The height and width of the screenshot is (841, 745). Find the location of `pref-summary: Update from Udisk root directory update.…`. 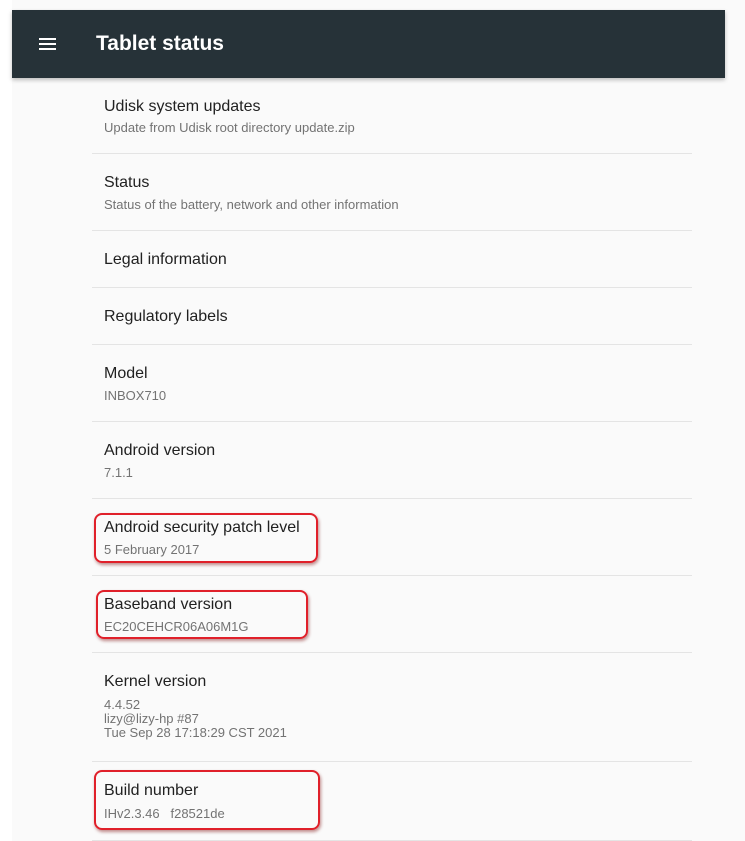

pref-summary: Update from Udisk root directory update.… is located at coordinates (229, 127).